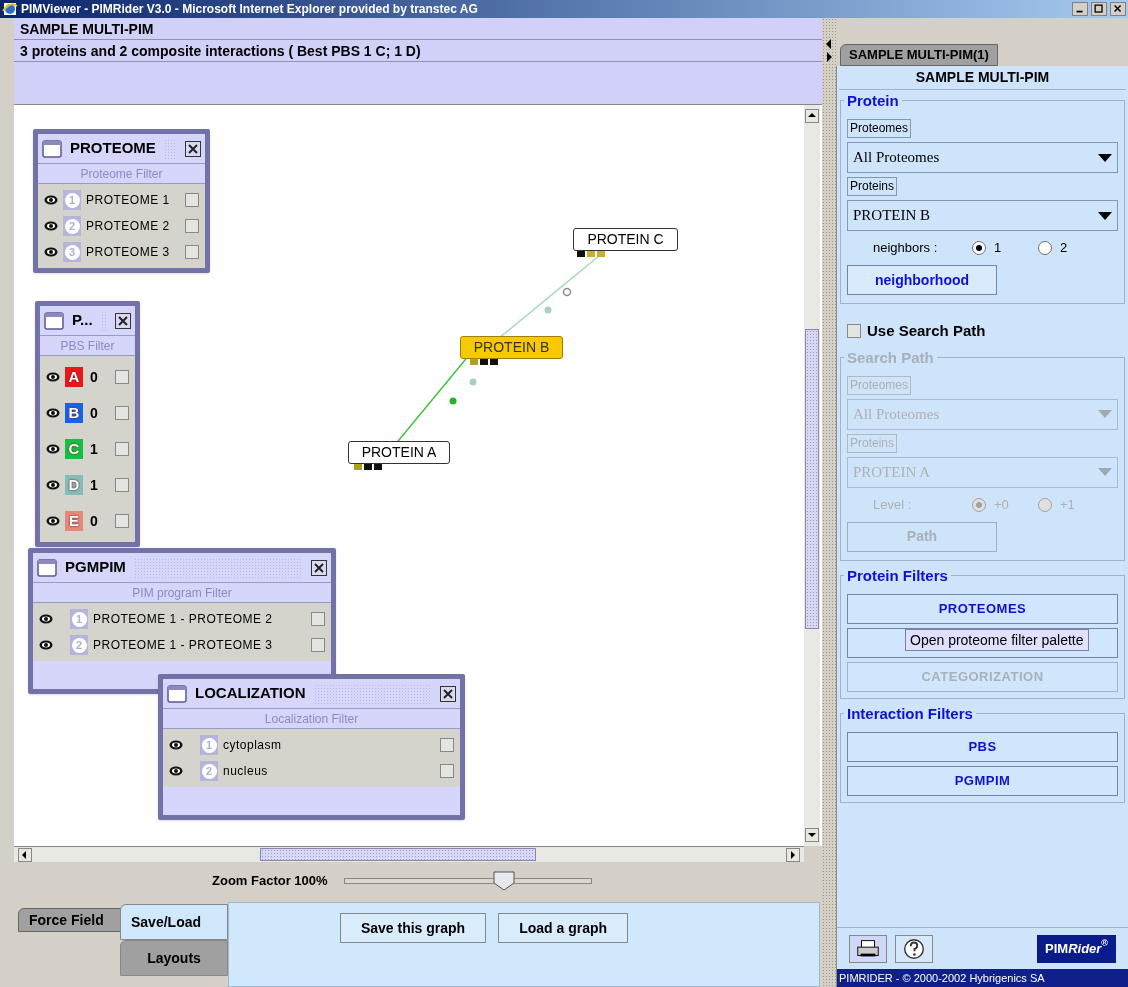 The image size is (1128, 987). Describe the element at coordinates (121, 174) in the screenshot. I see `filter-label: Proteome Filter` at that location.